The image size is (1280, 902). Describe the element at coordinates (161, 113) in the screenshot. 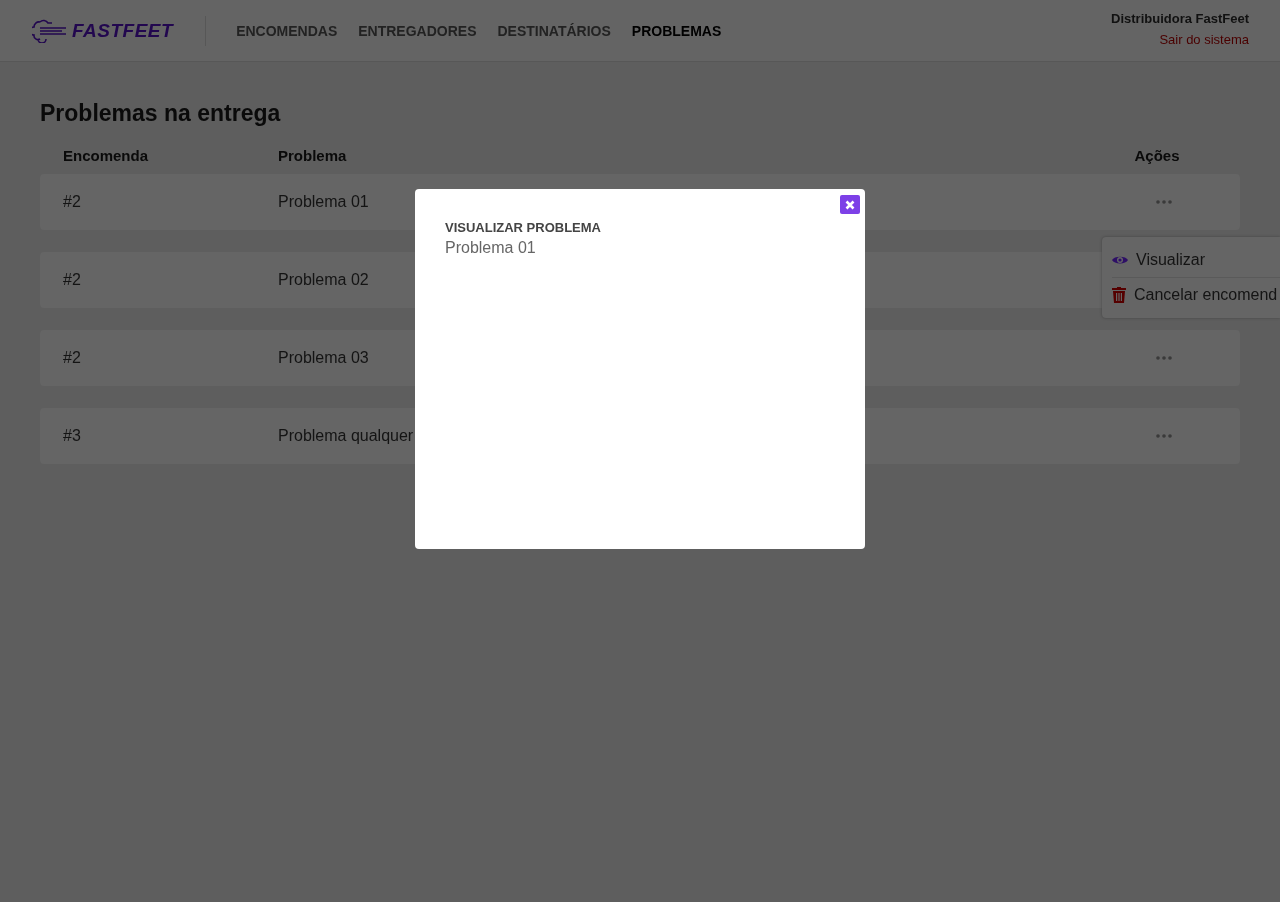

I see `page-title: Problemas na entrega` at that location.